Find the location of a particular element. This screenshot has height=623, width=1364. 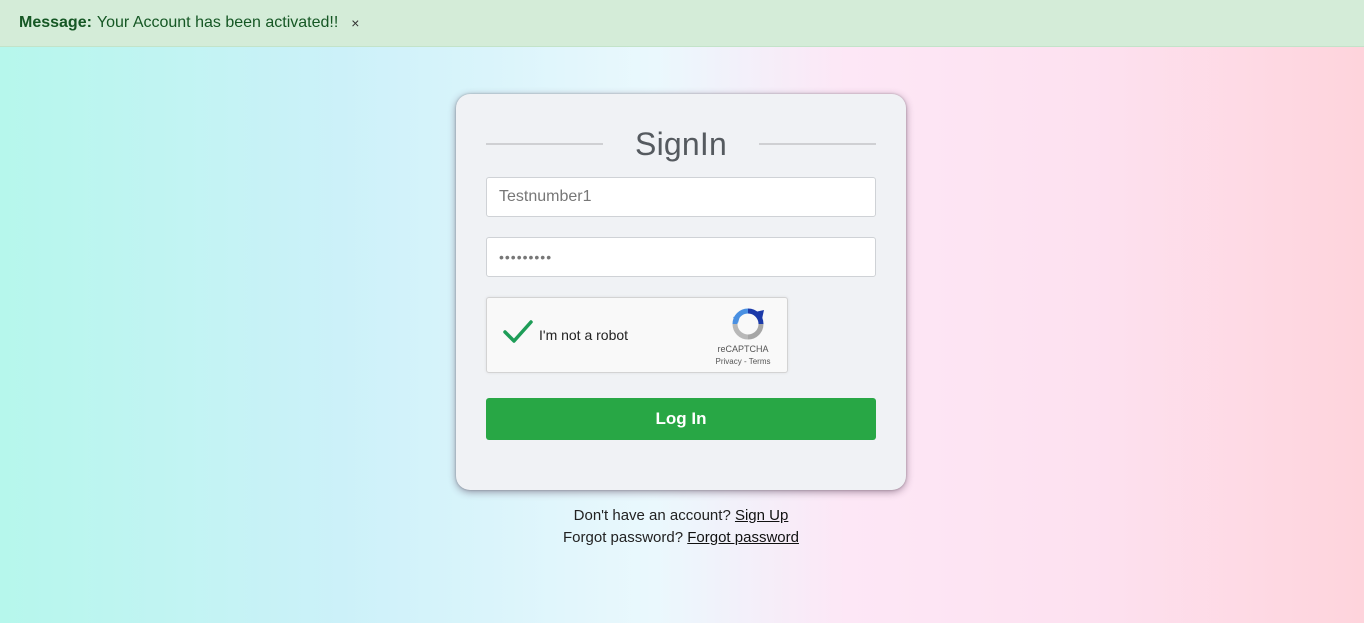

forgot-row: Forgot password? Forgot password is located at coordinates (681, 537).